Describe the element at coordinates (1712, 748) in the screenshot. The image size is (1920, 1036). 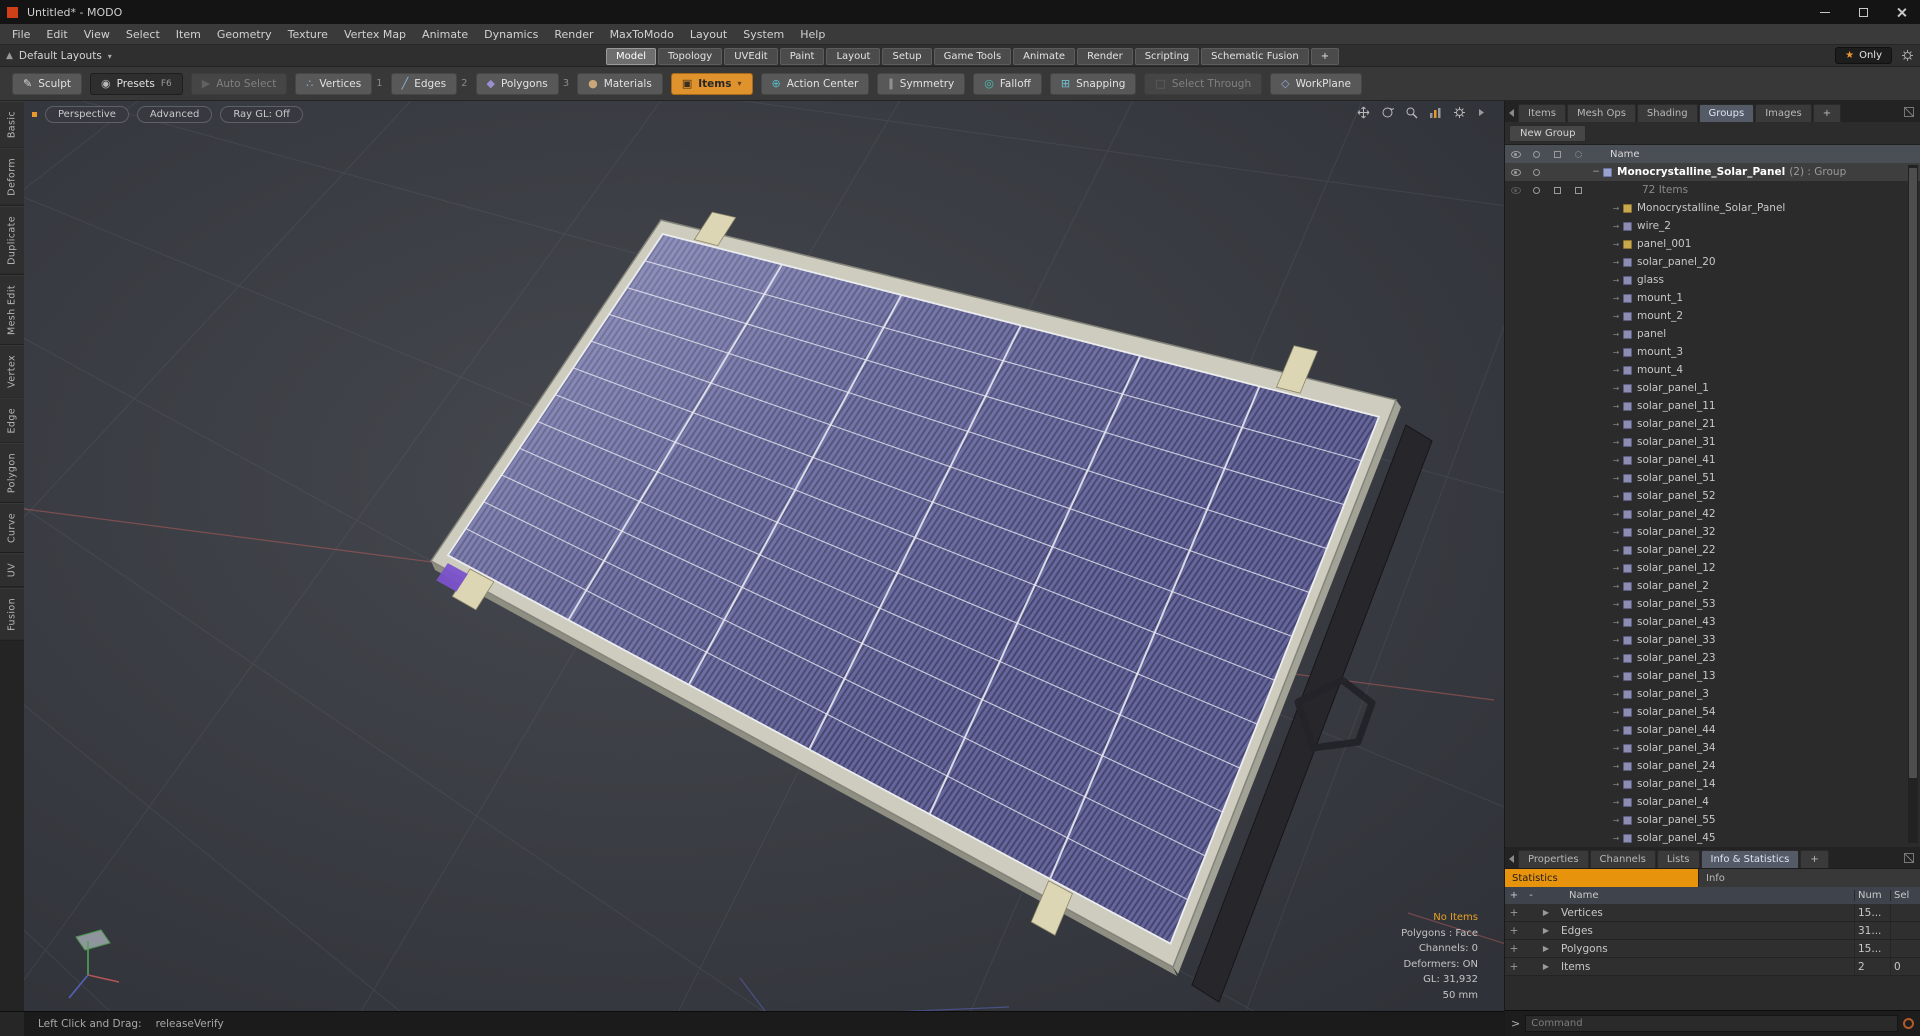
I see `item-row-solar-panel-34: → solar_panel_34` at that location.